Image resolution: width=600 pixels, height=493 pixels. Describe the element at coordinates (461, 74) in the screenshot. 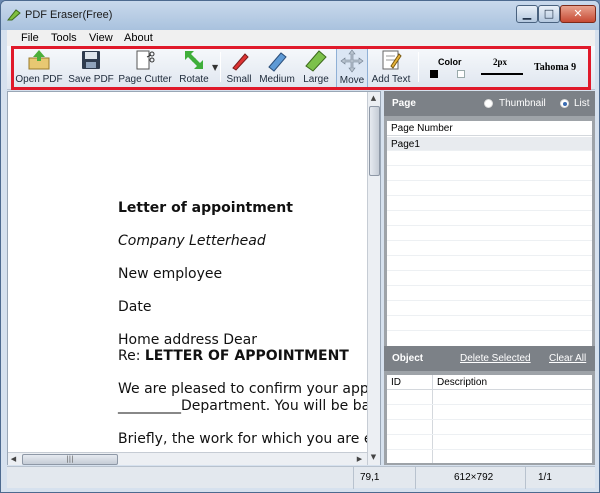

I see `secondary-color-swatch` at that location.